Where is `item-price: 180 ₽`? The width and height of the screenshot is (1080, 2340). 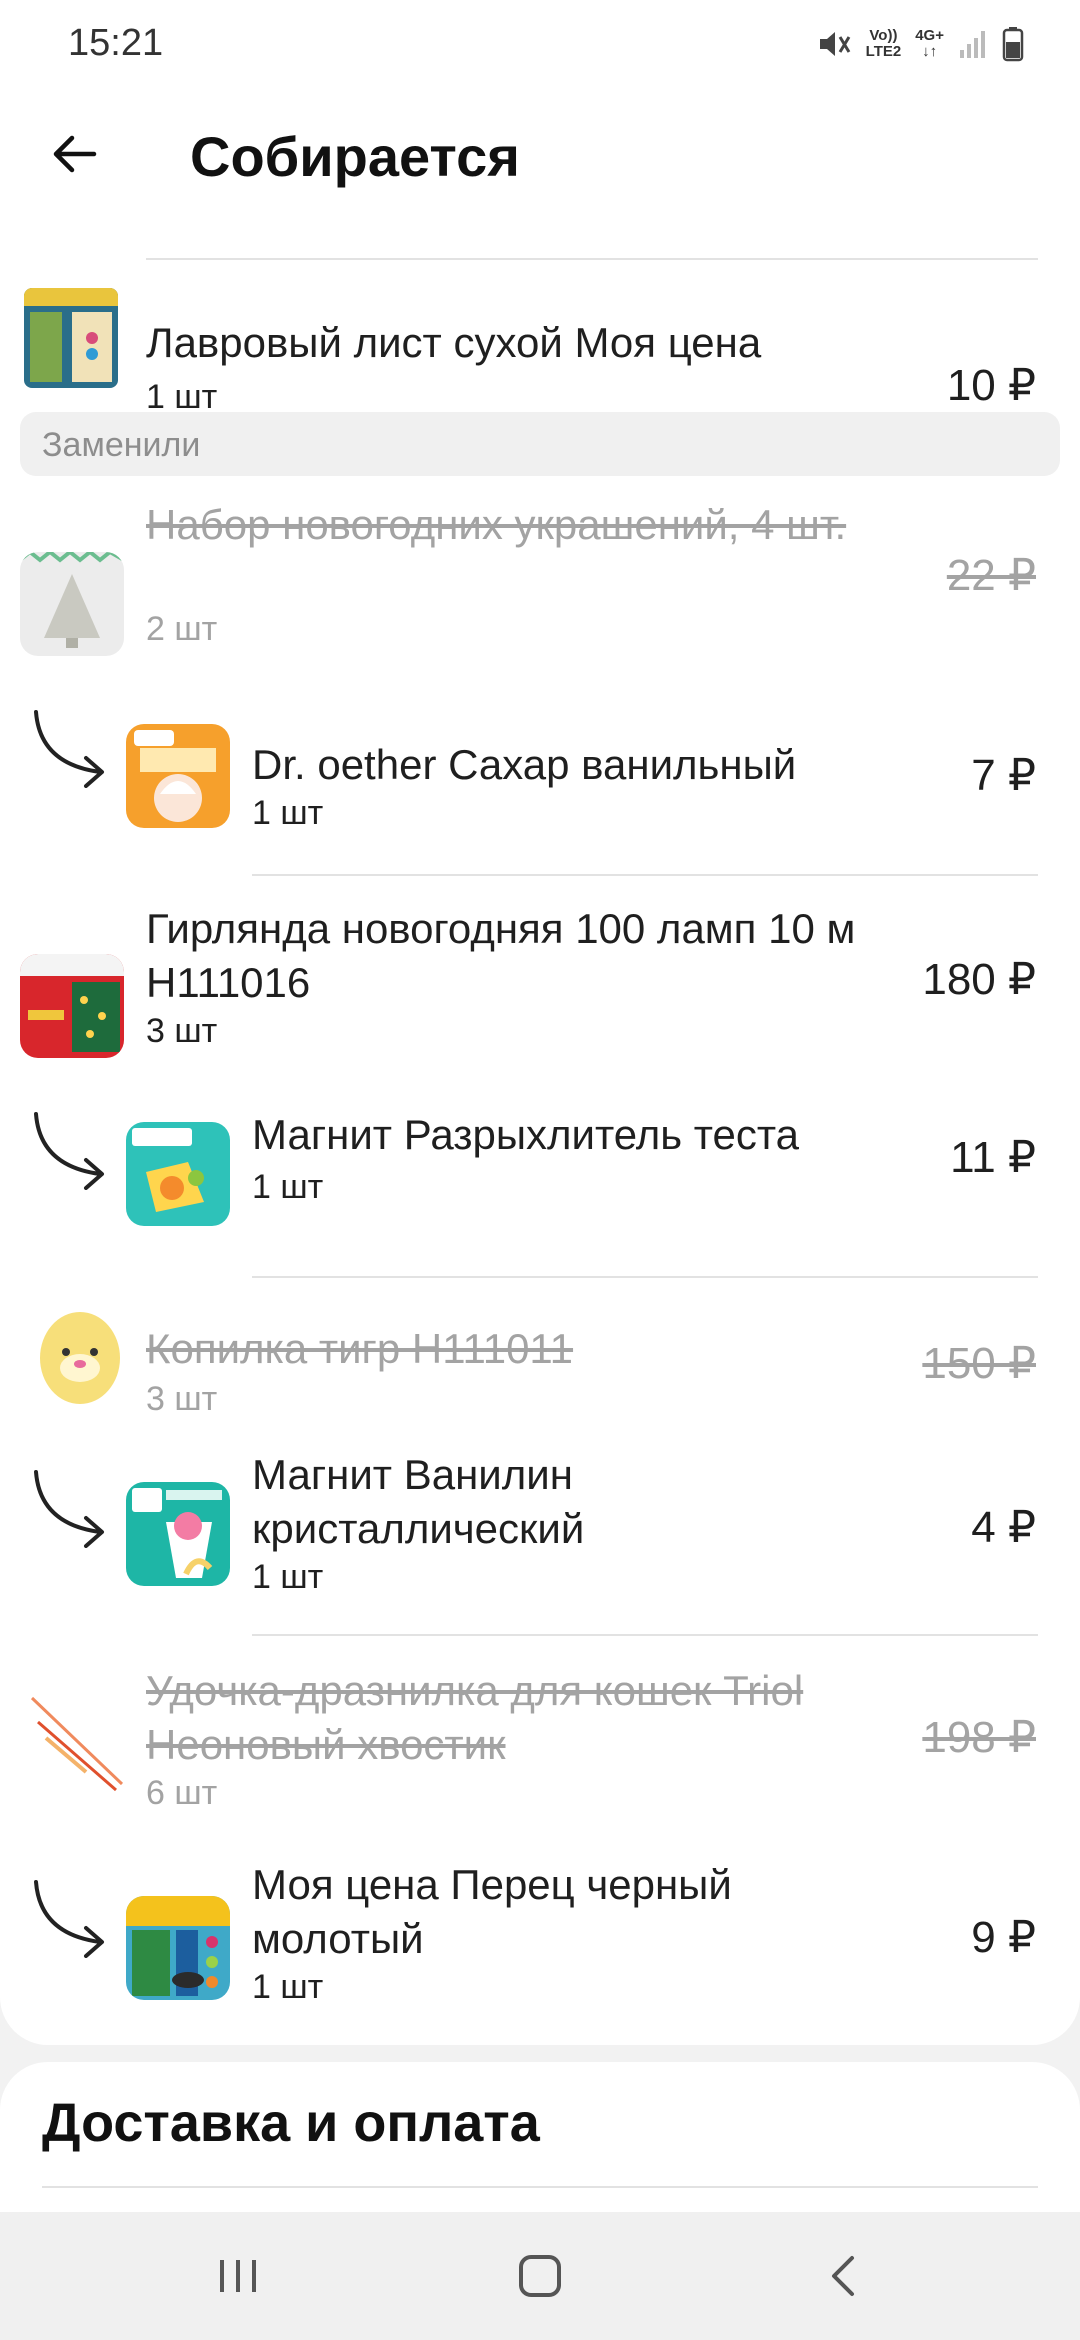 item-price: 180 ₽ is located at coordinates (979, 979).